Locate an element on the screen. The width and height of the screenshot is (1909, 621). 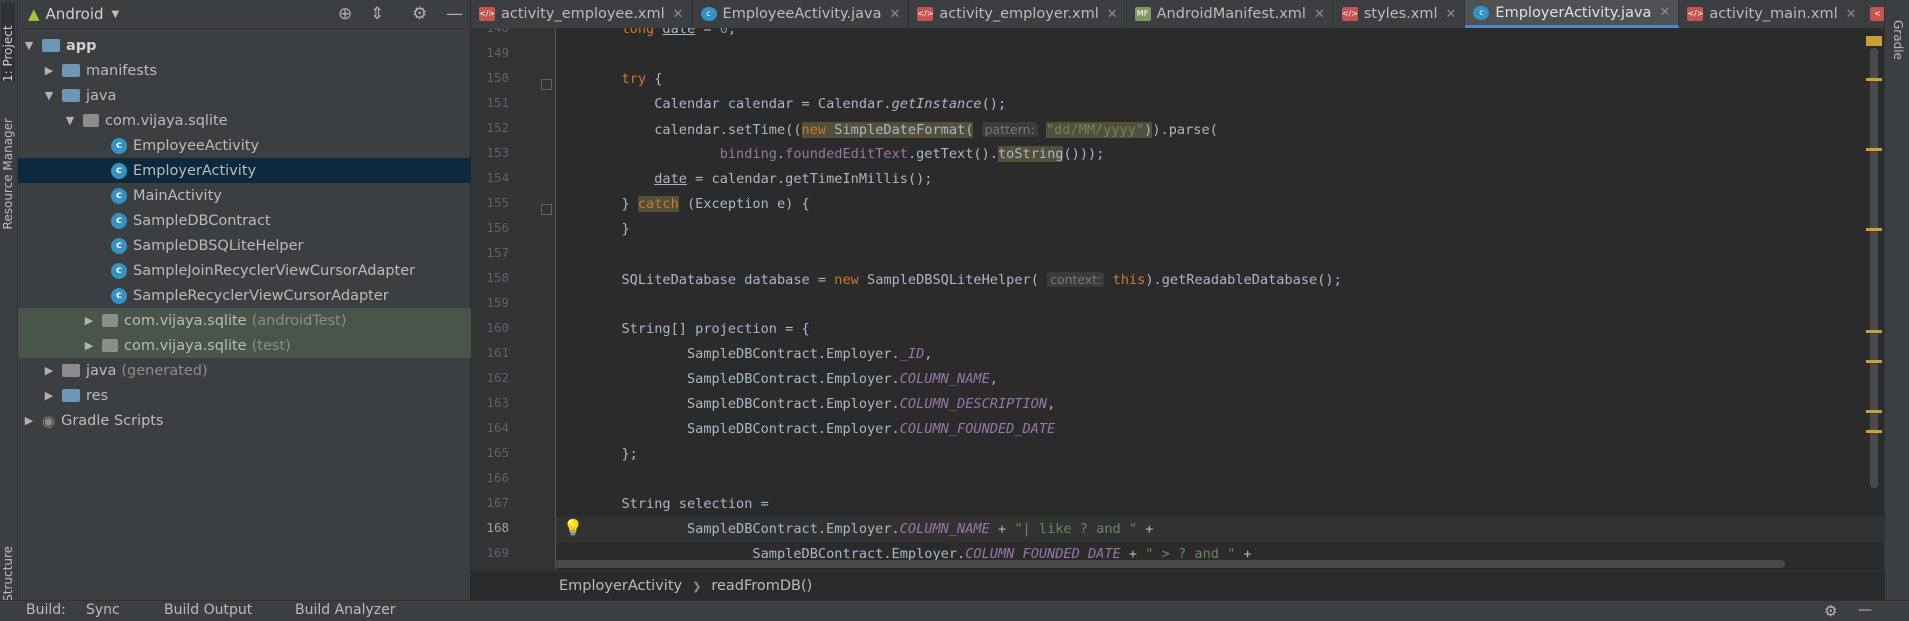
tree-item-package-android-test: ▶ com.vijaya.sqlite (androidTest) is located at coordinates (276, 320).